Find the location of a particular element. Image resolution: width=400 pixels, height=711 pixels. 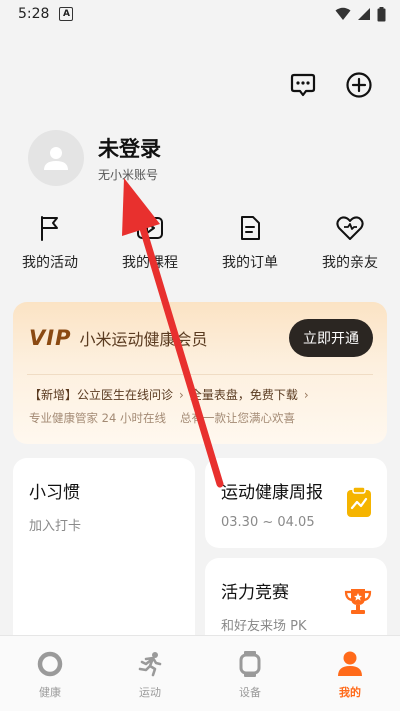

my-family: 我的亲友 is located at coordinates (350, 243).